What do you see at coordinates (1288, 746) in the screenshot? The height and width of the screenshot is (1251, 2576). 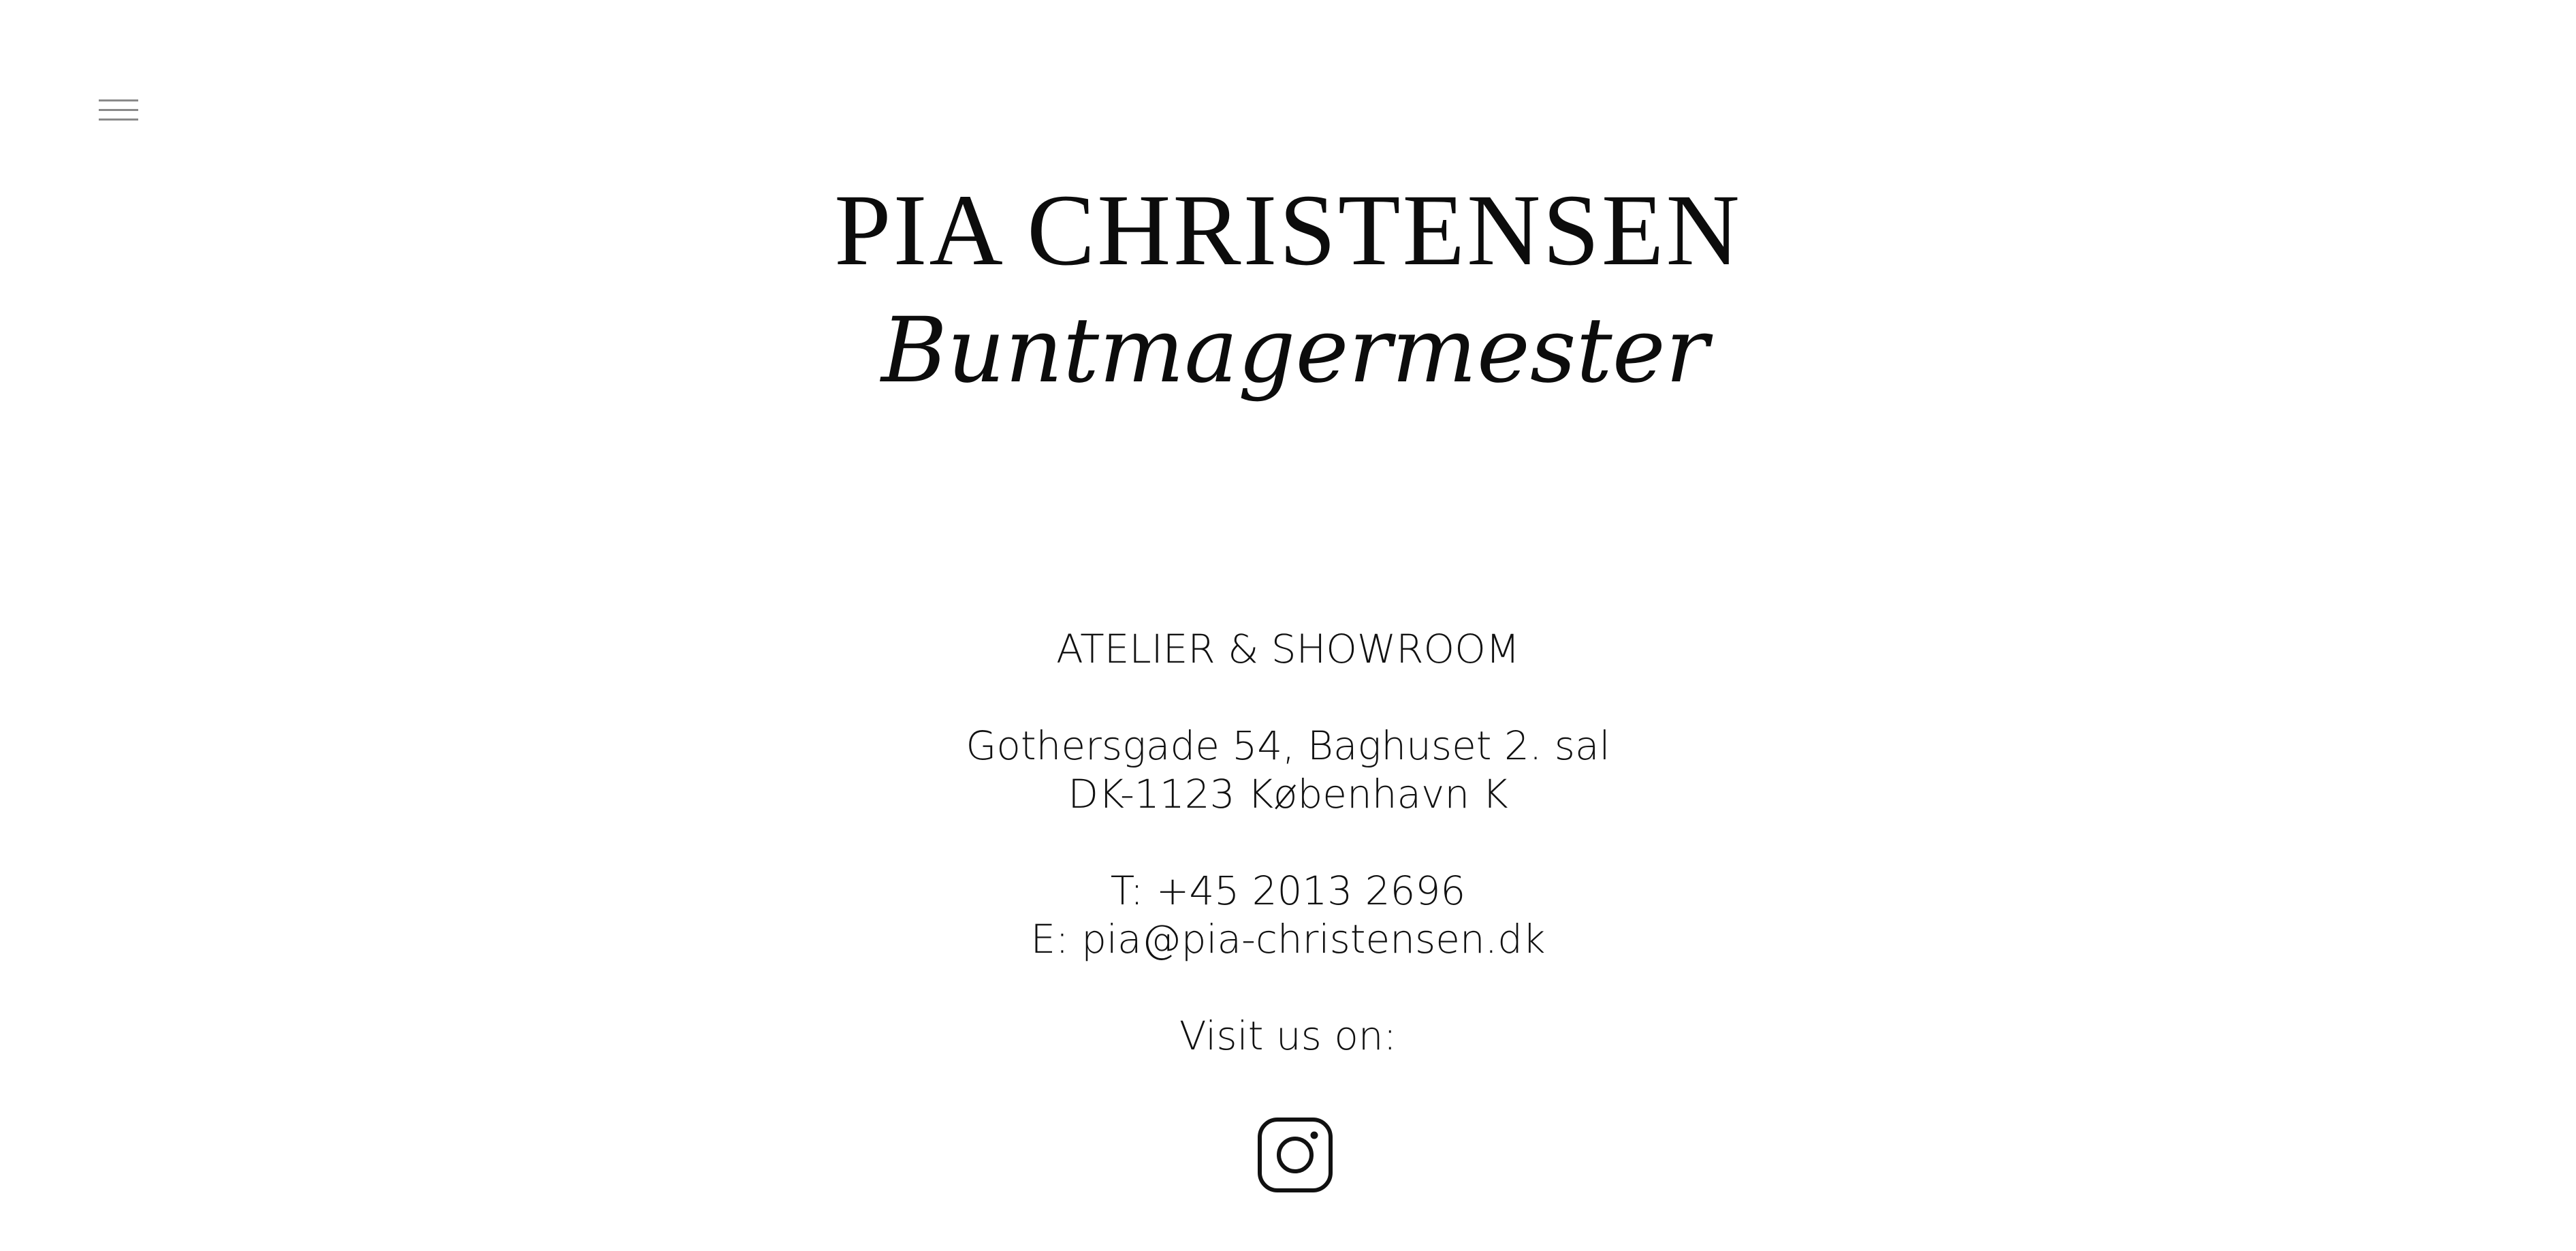 I see `address-line-1: Gothersgade 54, Baghuset 2. sal` at bounding box center [1288, 746].